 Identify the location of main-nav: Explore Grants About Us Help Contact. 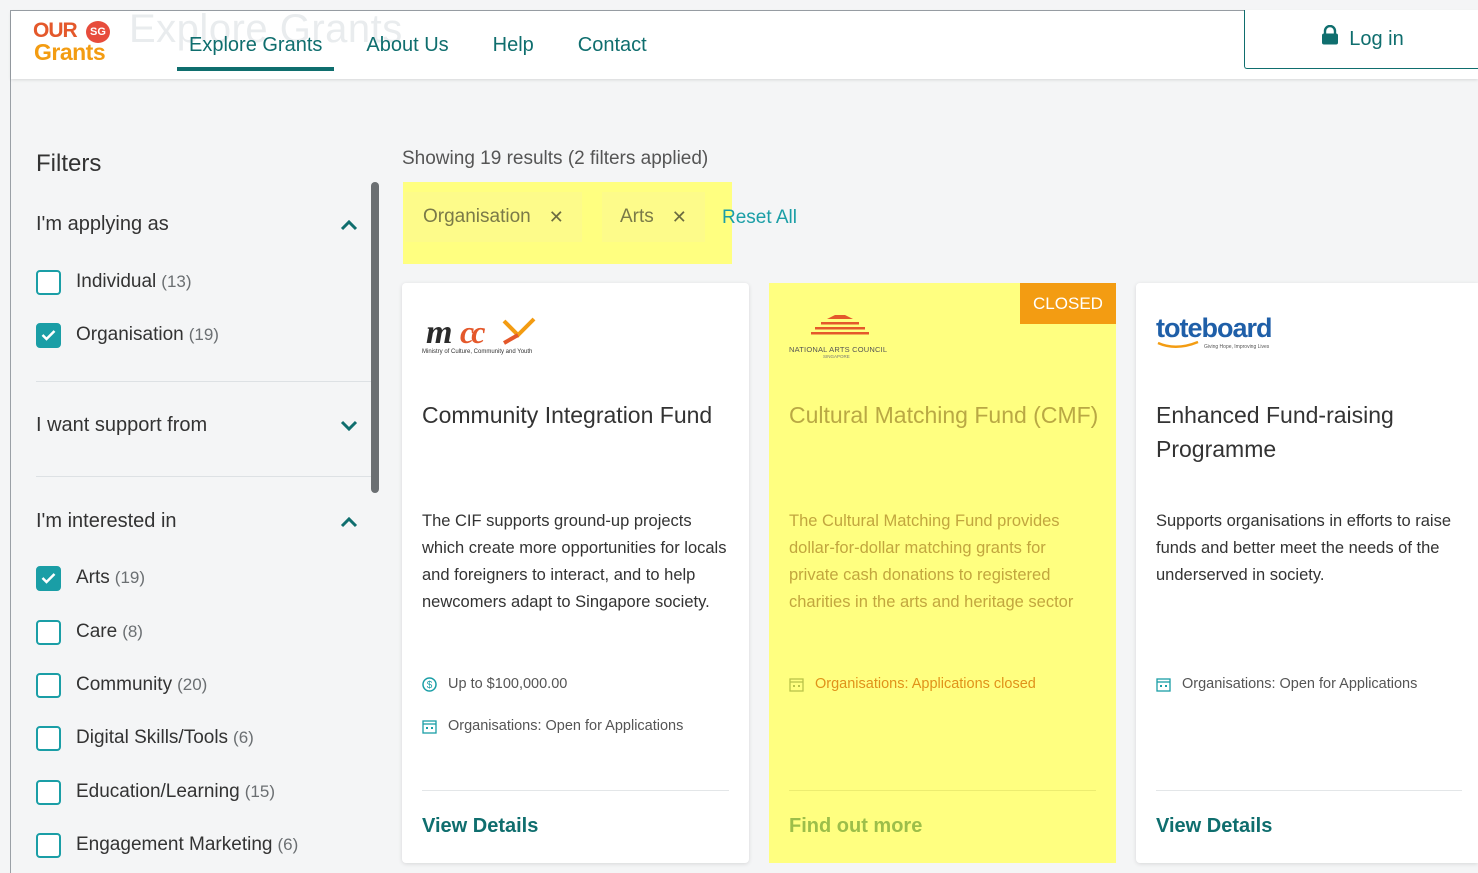
(428, 45).